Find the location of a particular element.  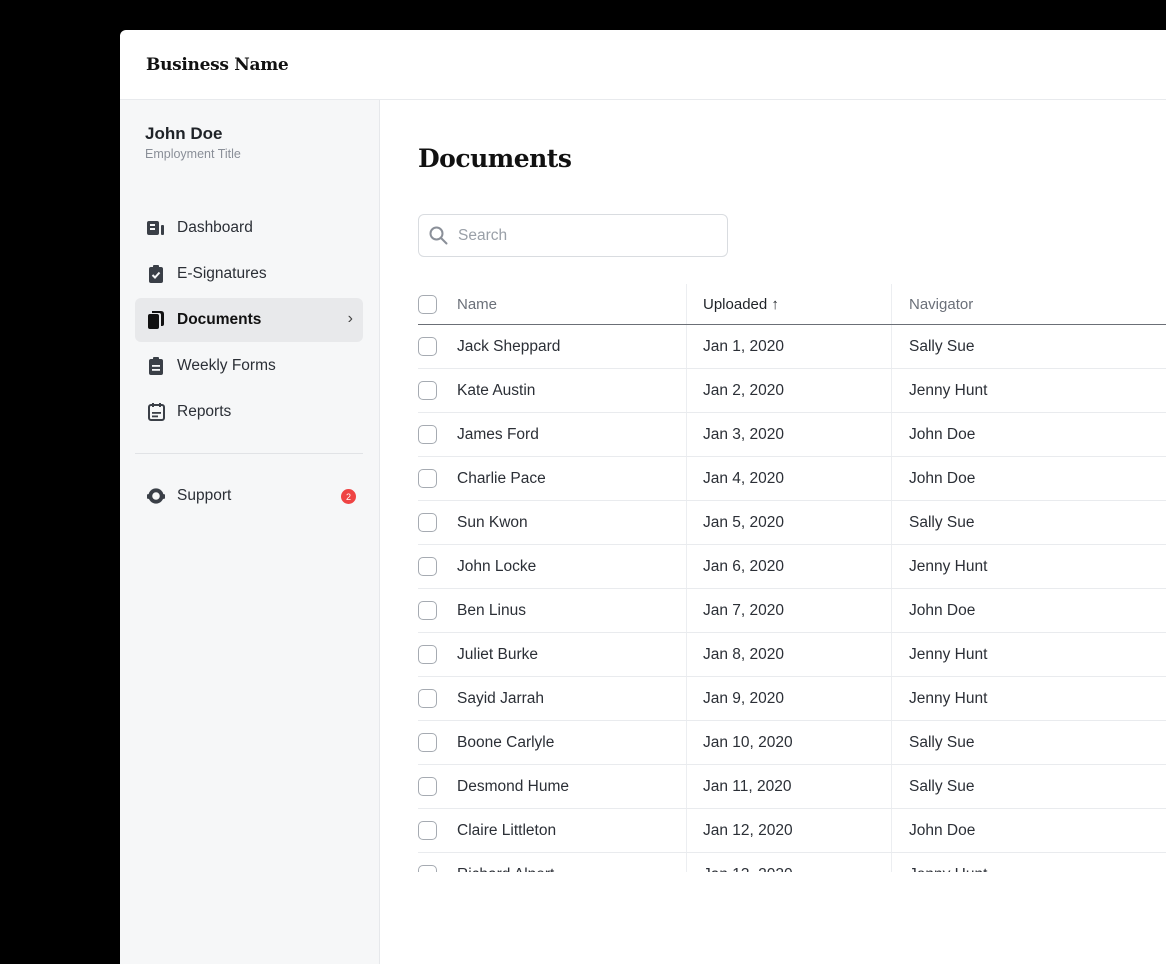

table-row: Juliet Burke Jan 8, 2020 Jenny Hunt is located at coordinates (792, 655).